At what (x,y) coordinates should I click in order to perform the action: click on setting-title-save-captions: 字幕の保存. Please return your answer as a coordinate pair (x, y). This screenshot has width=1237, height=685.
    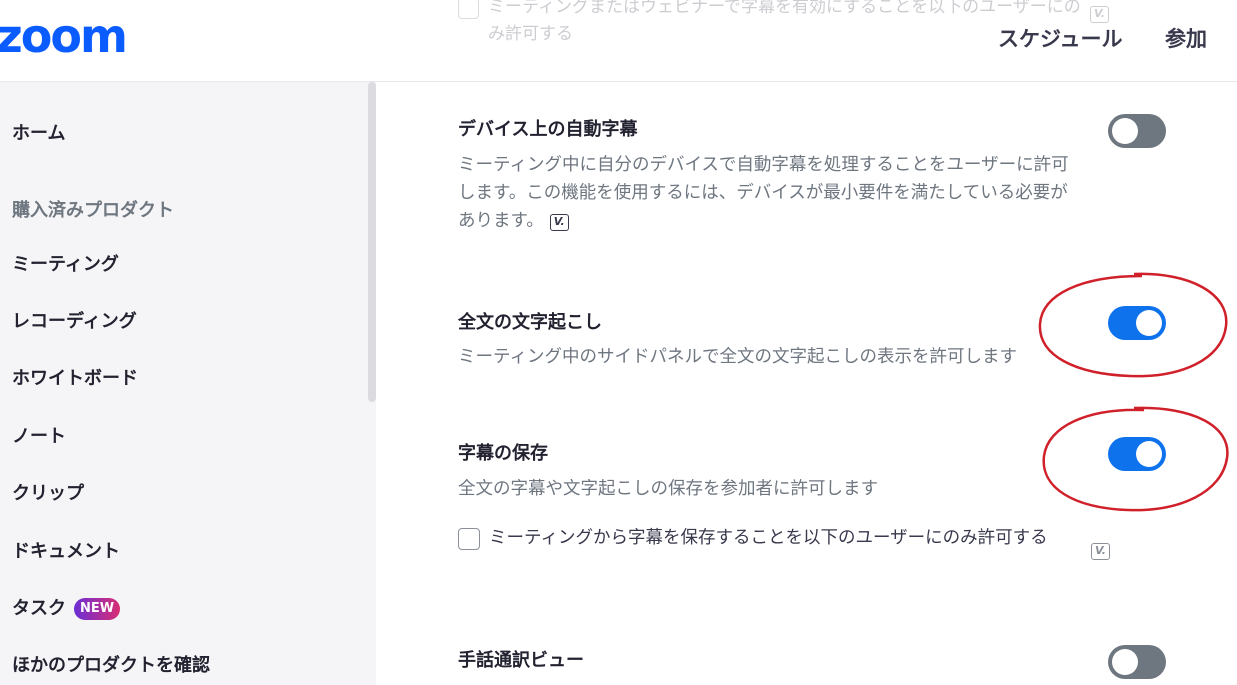
    Looking at the image, I should click on (503, 453).